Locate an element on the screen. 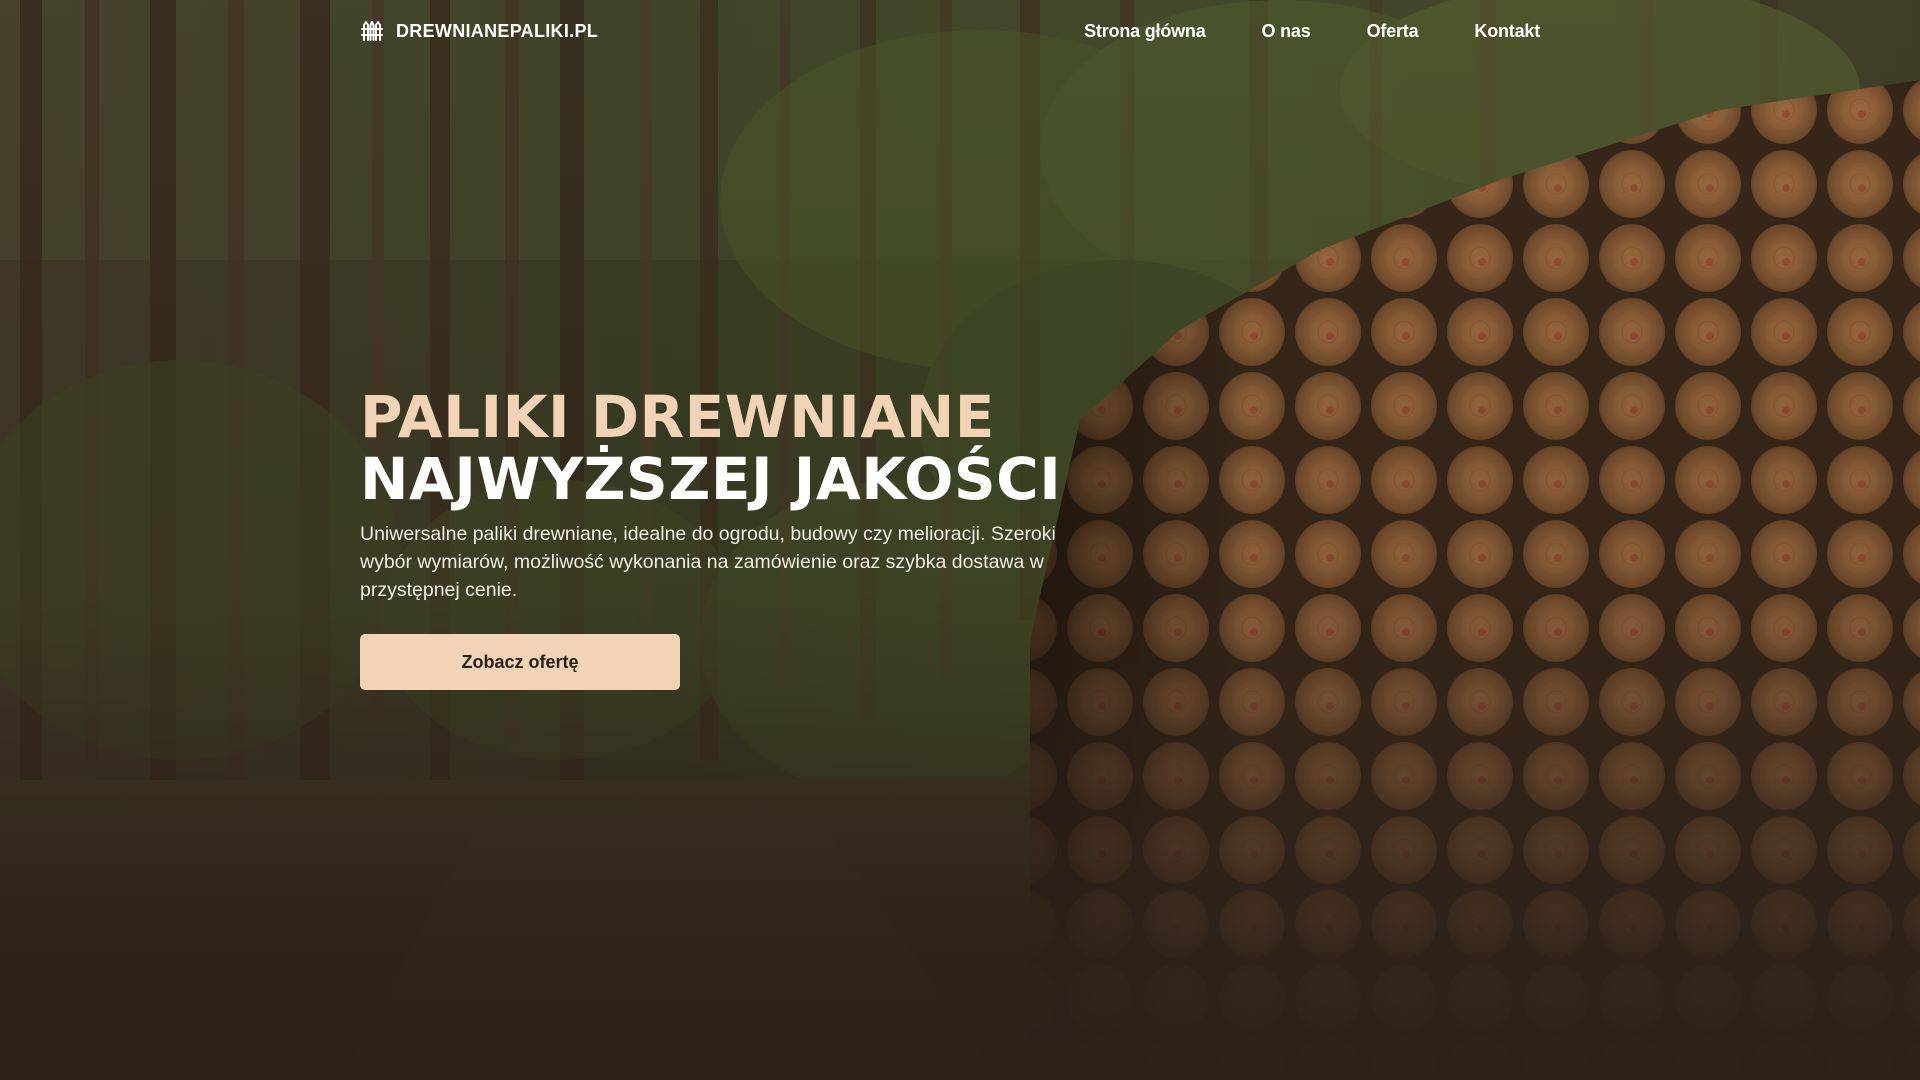 The image size is (1920, 1080). fence-icon is located at coordinates (372, 31).